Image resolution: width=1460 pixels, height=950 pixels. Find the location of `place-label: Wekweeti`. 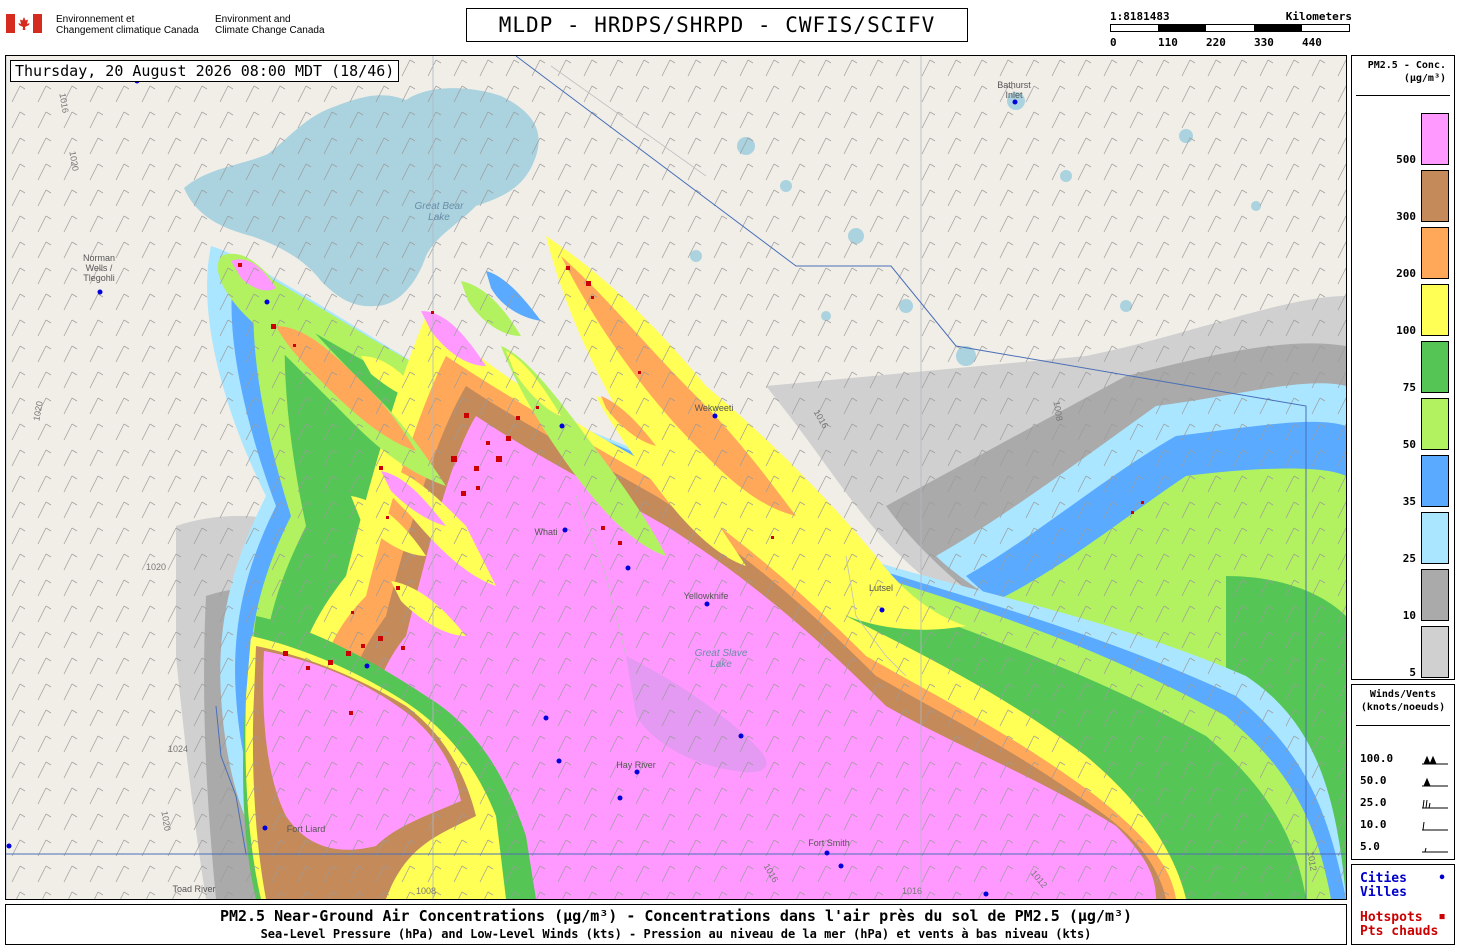

place-label: Wekweeti is located at coordinates (714, 408).